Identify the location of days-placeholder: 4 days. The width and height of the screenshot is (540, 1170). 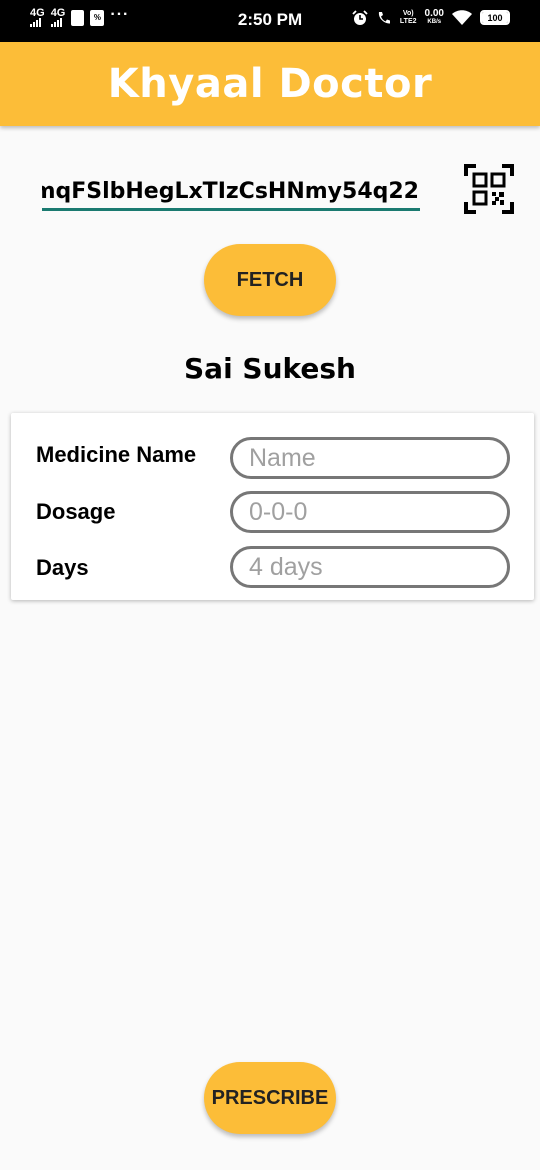
(286, 566).